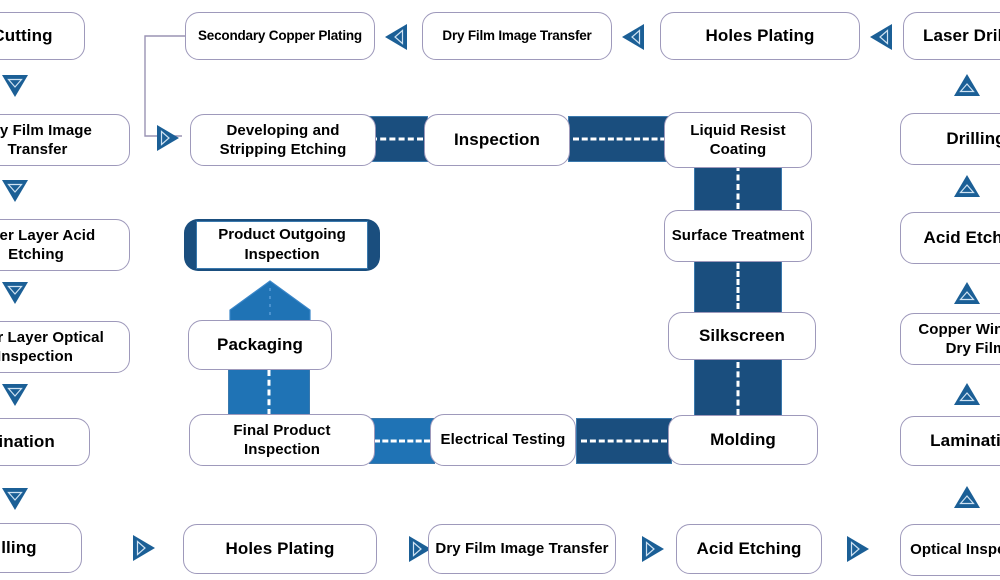  I want to click on arrow-up-icon-acid-etching-to-drilling, so click(967, 186).